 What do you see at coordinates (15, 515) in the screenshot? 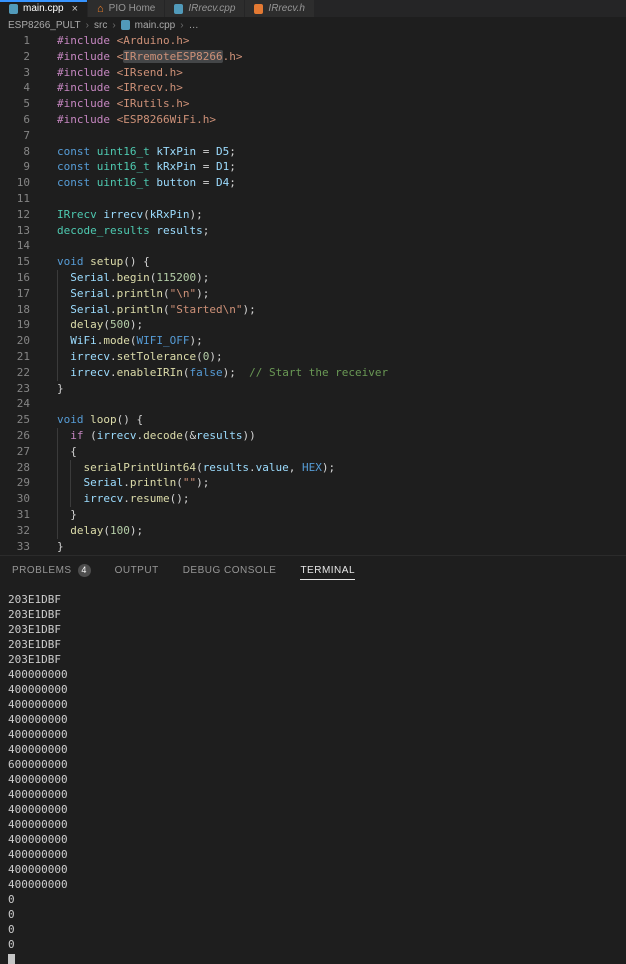
I see `line-number: 31` at bounding box center [15, 515].